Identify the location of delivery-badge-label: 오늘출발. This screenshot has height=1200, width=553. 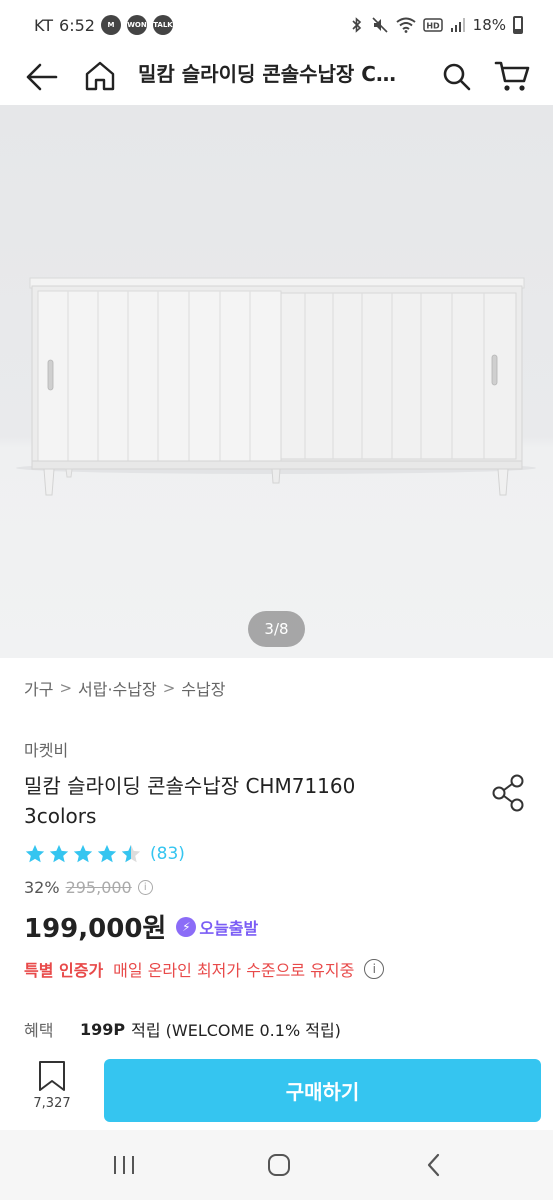
(229, 928).